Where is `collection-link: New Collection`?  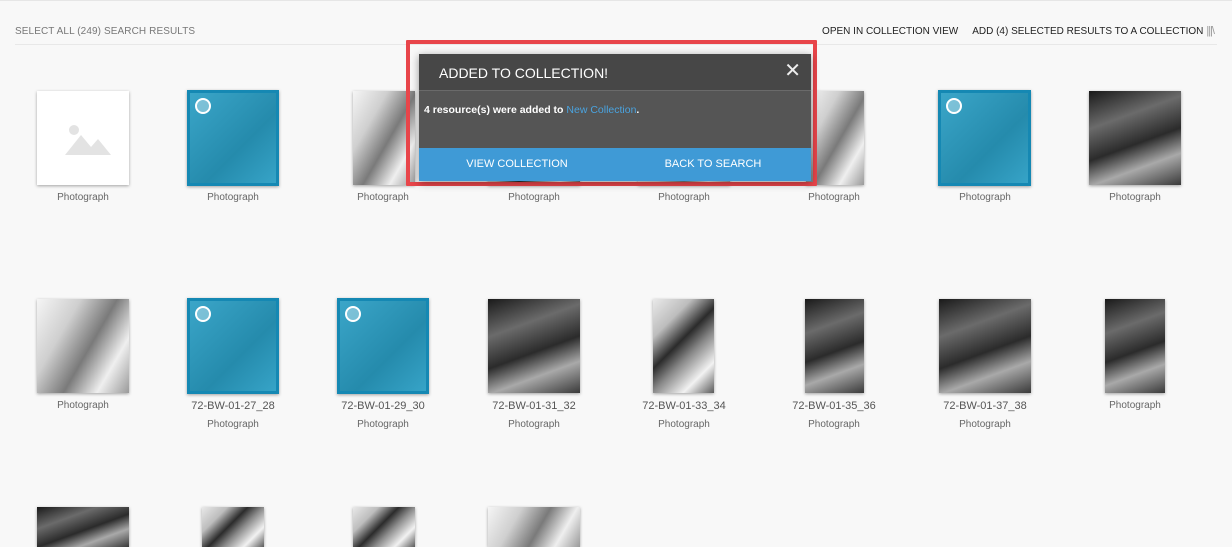 collection-link: New Collection is located at coordinates (601, 110).